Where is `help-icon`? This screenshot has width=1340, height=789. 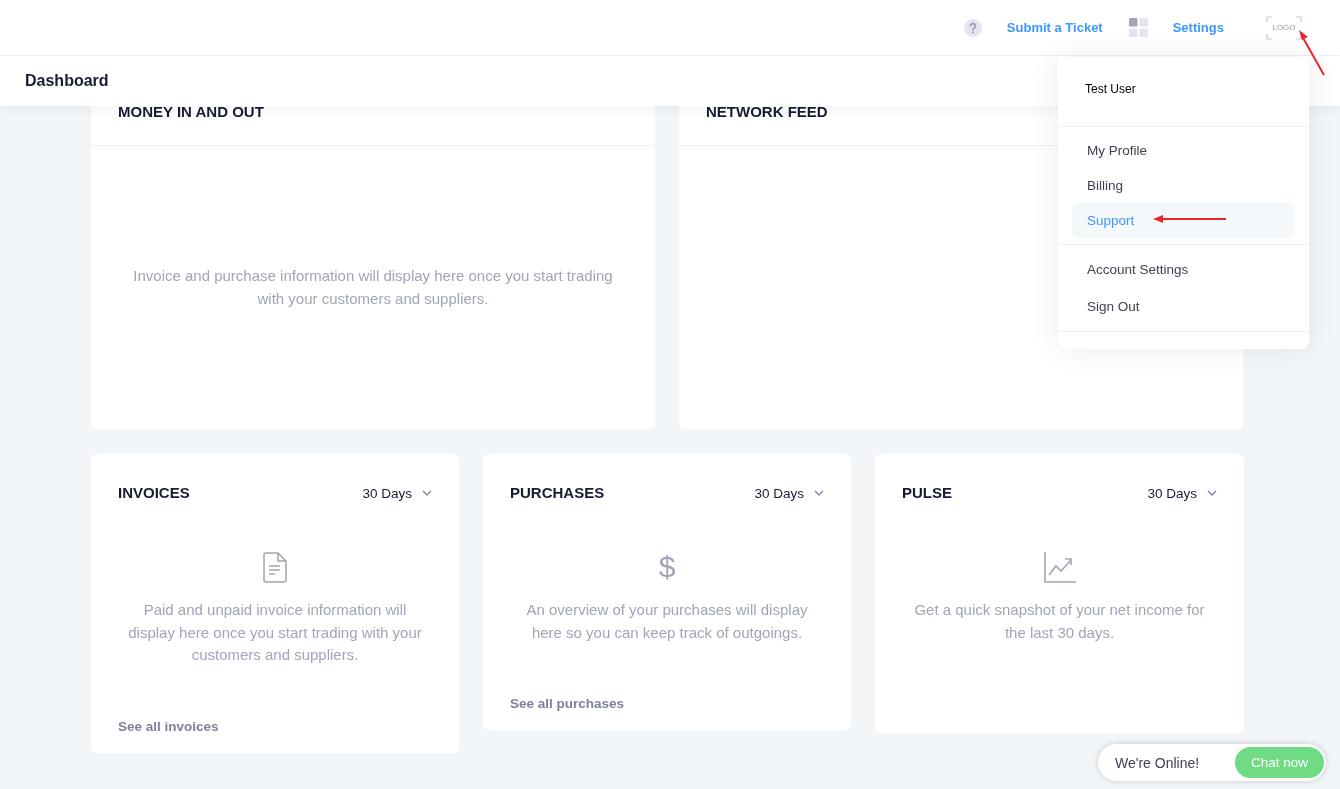
help-icon is located at coordinates (972, 27).